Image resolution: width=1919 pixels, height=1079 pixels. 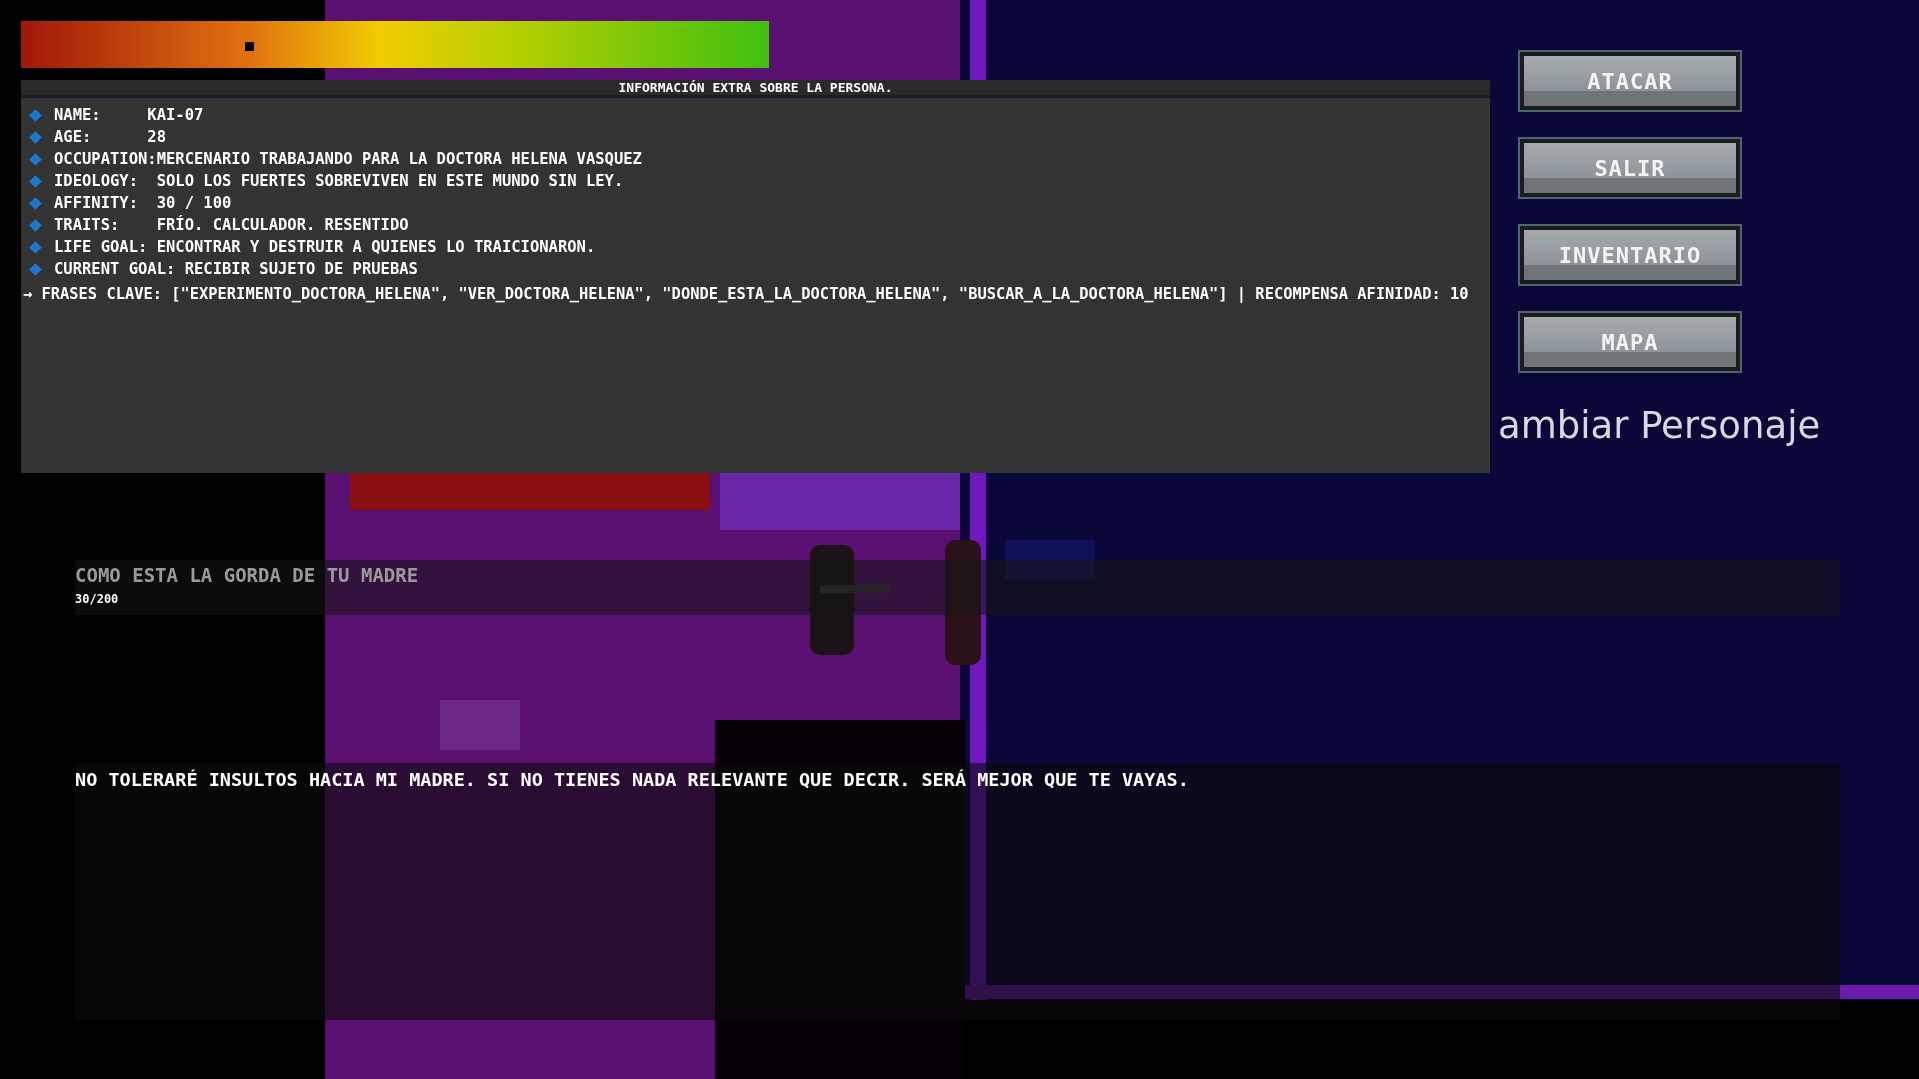 I want to click on info-line: AFFINITY: 30 / 100, so click(x=143, y=203).